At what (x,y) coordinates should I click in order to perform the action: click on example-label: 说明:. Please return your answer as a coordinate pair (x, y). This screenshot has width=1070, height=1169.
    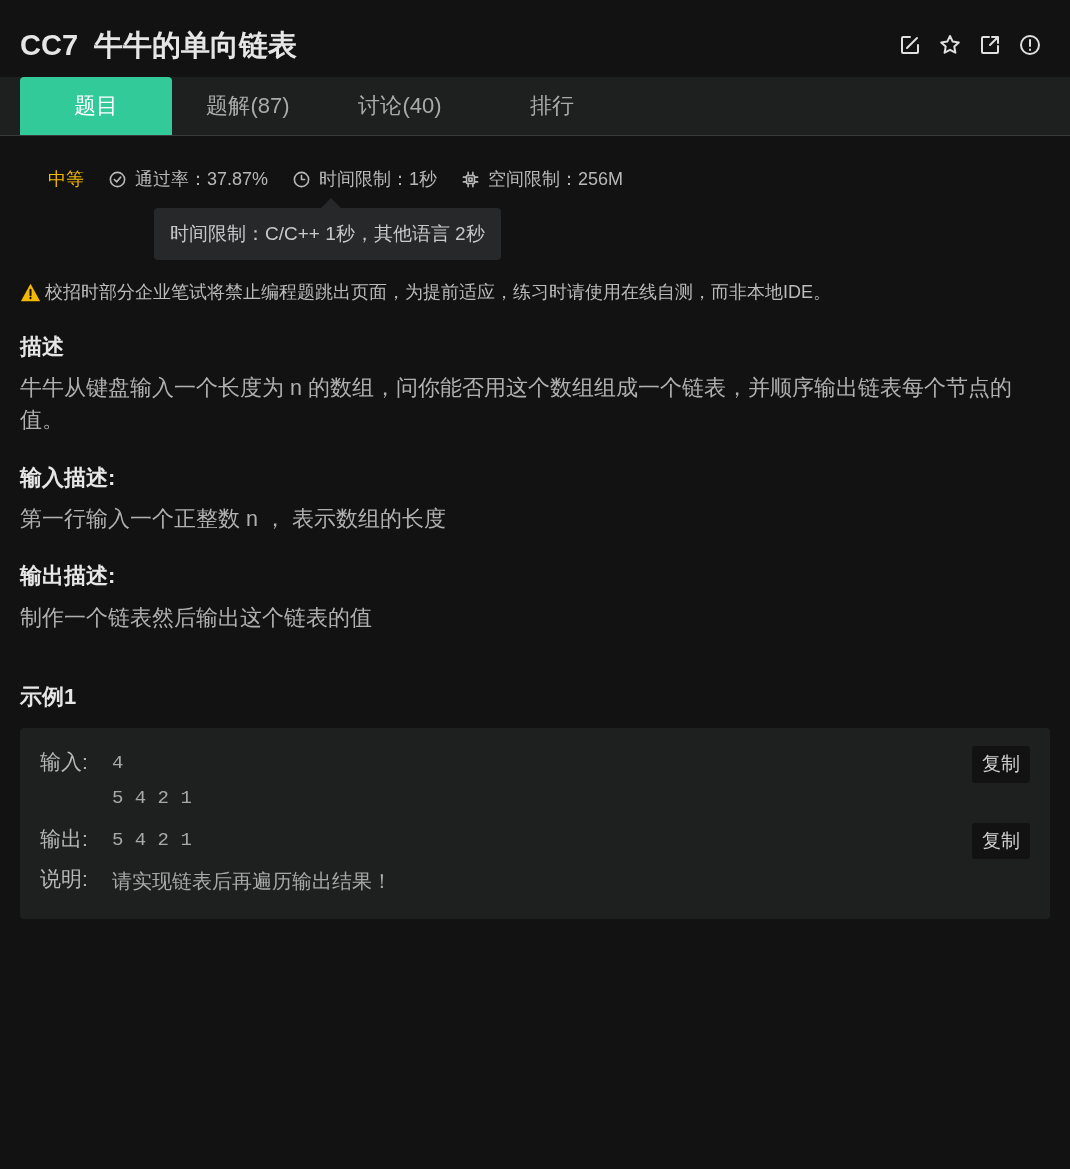
    Looking at the image, I should click on (64, 879).